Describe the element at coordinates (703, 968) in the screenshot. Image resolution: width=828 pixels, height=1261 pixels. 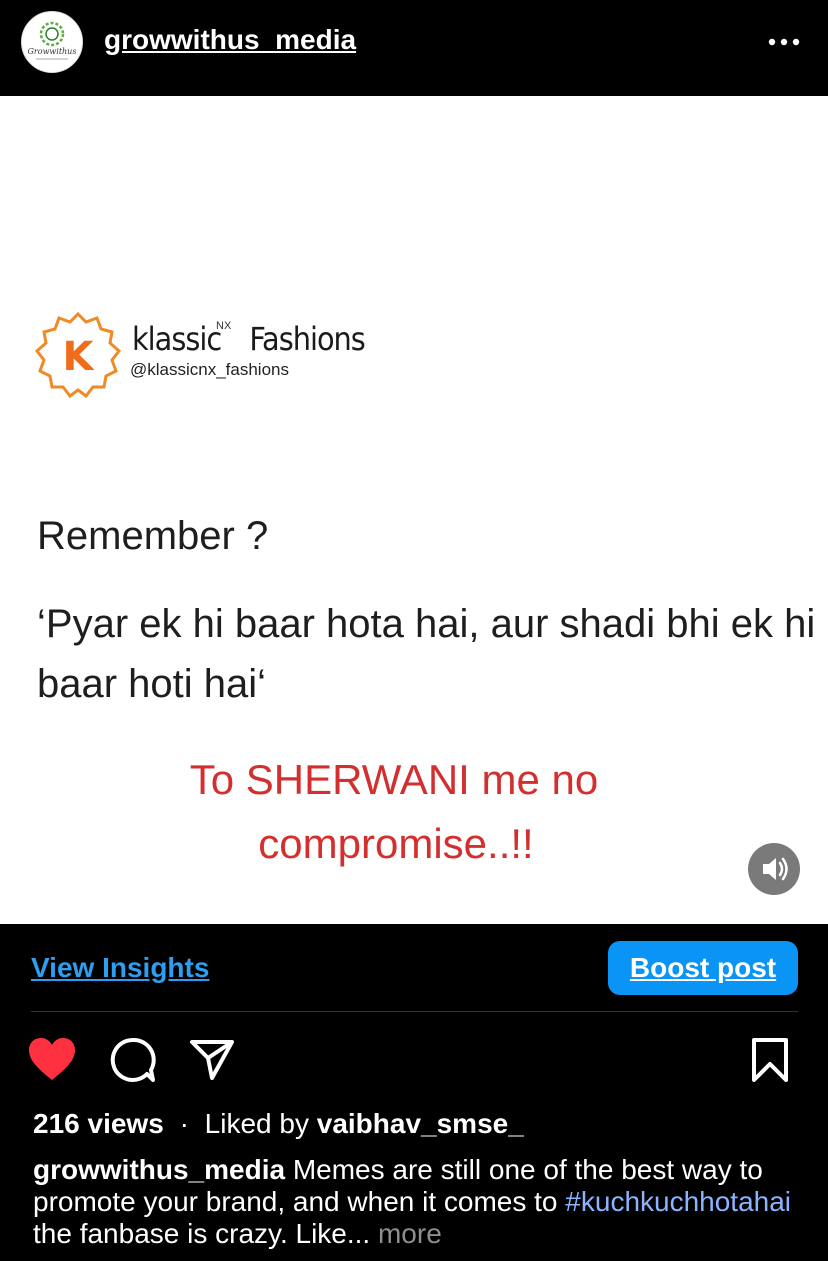
I see `boost-post-button: Boost post` at that location.